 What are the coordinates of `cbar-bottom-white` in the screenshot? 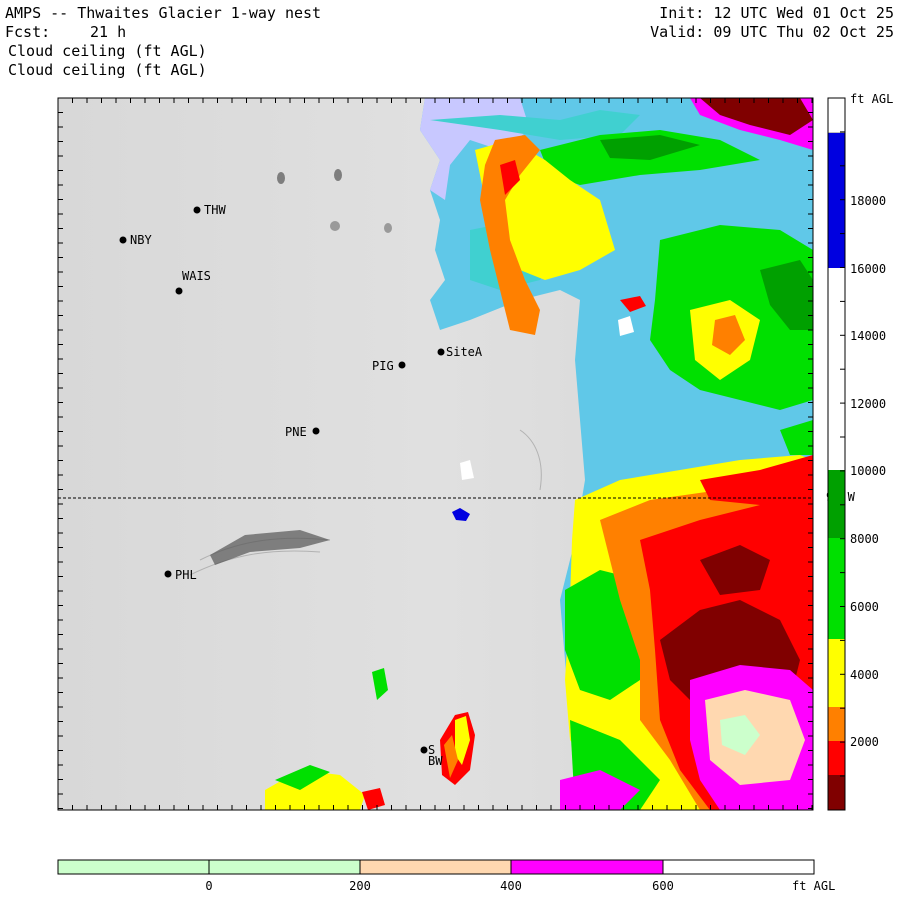 It's located at (738, 867).